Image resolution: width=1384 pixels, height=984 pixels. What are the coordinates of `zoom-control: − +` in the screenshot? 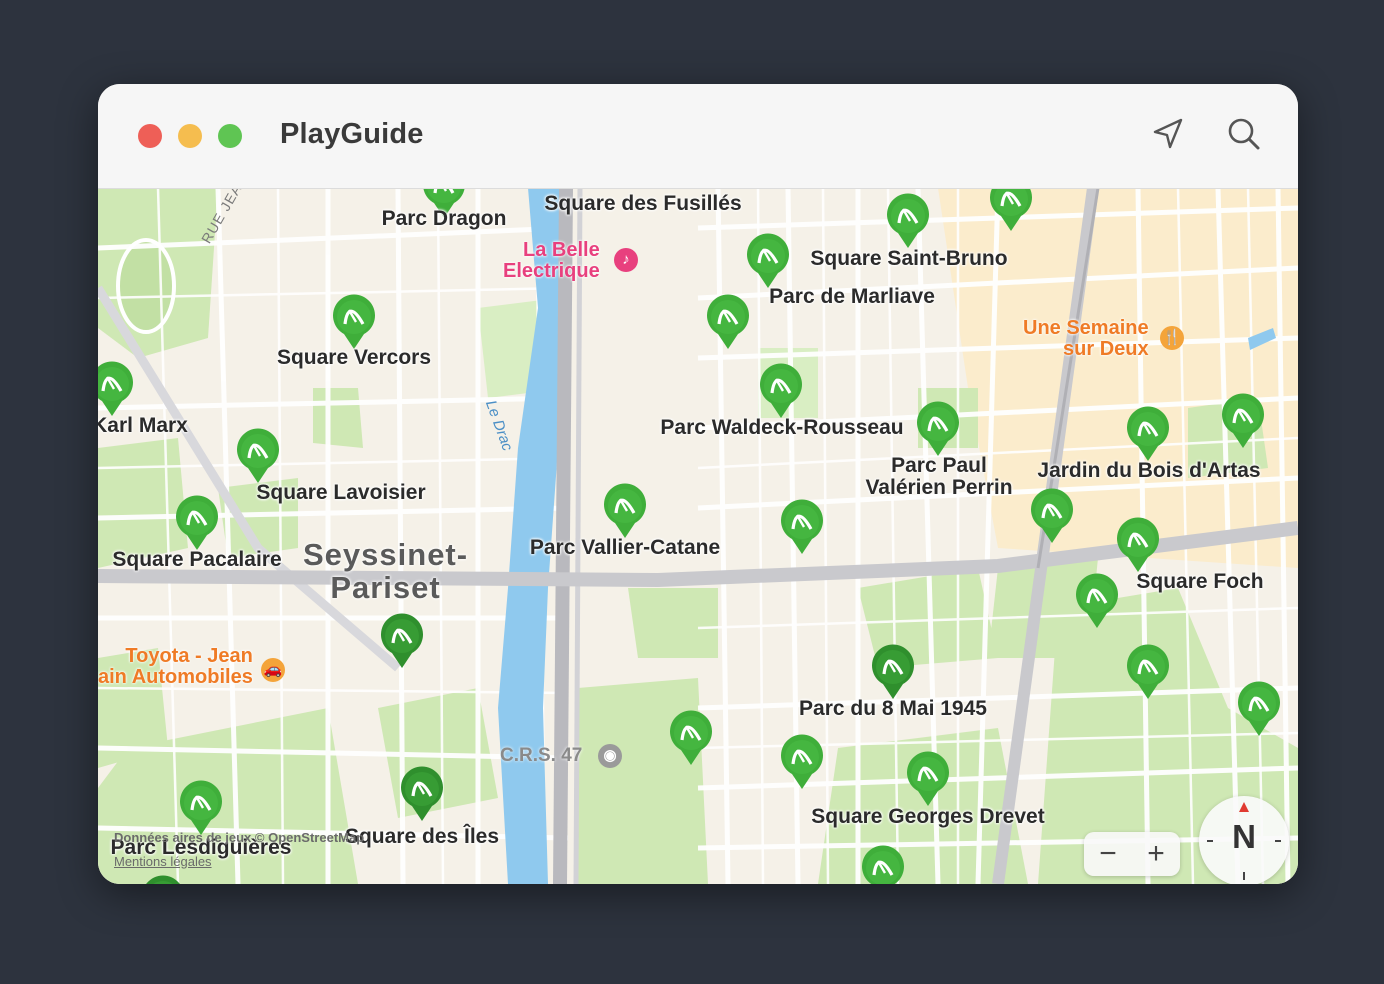 It's located at (1132, 854).